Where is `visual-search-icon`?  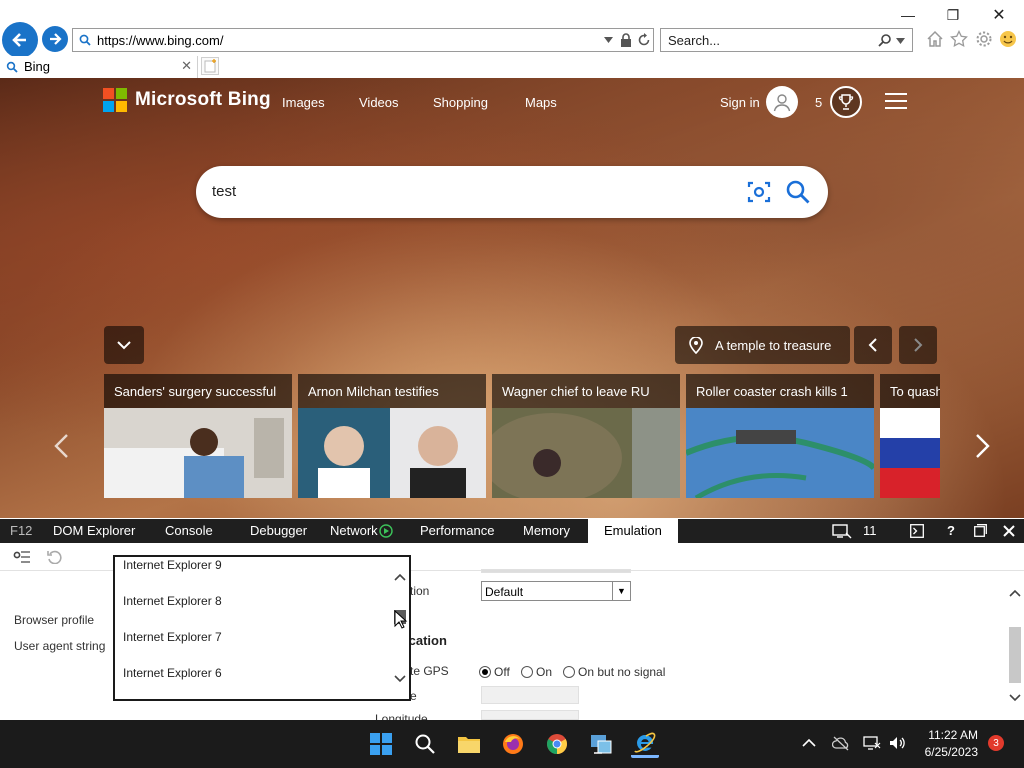 visual-search-icon is located at coordinates (759, 192).